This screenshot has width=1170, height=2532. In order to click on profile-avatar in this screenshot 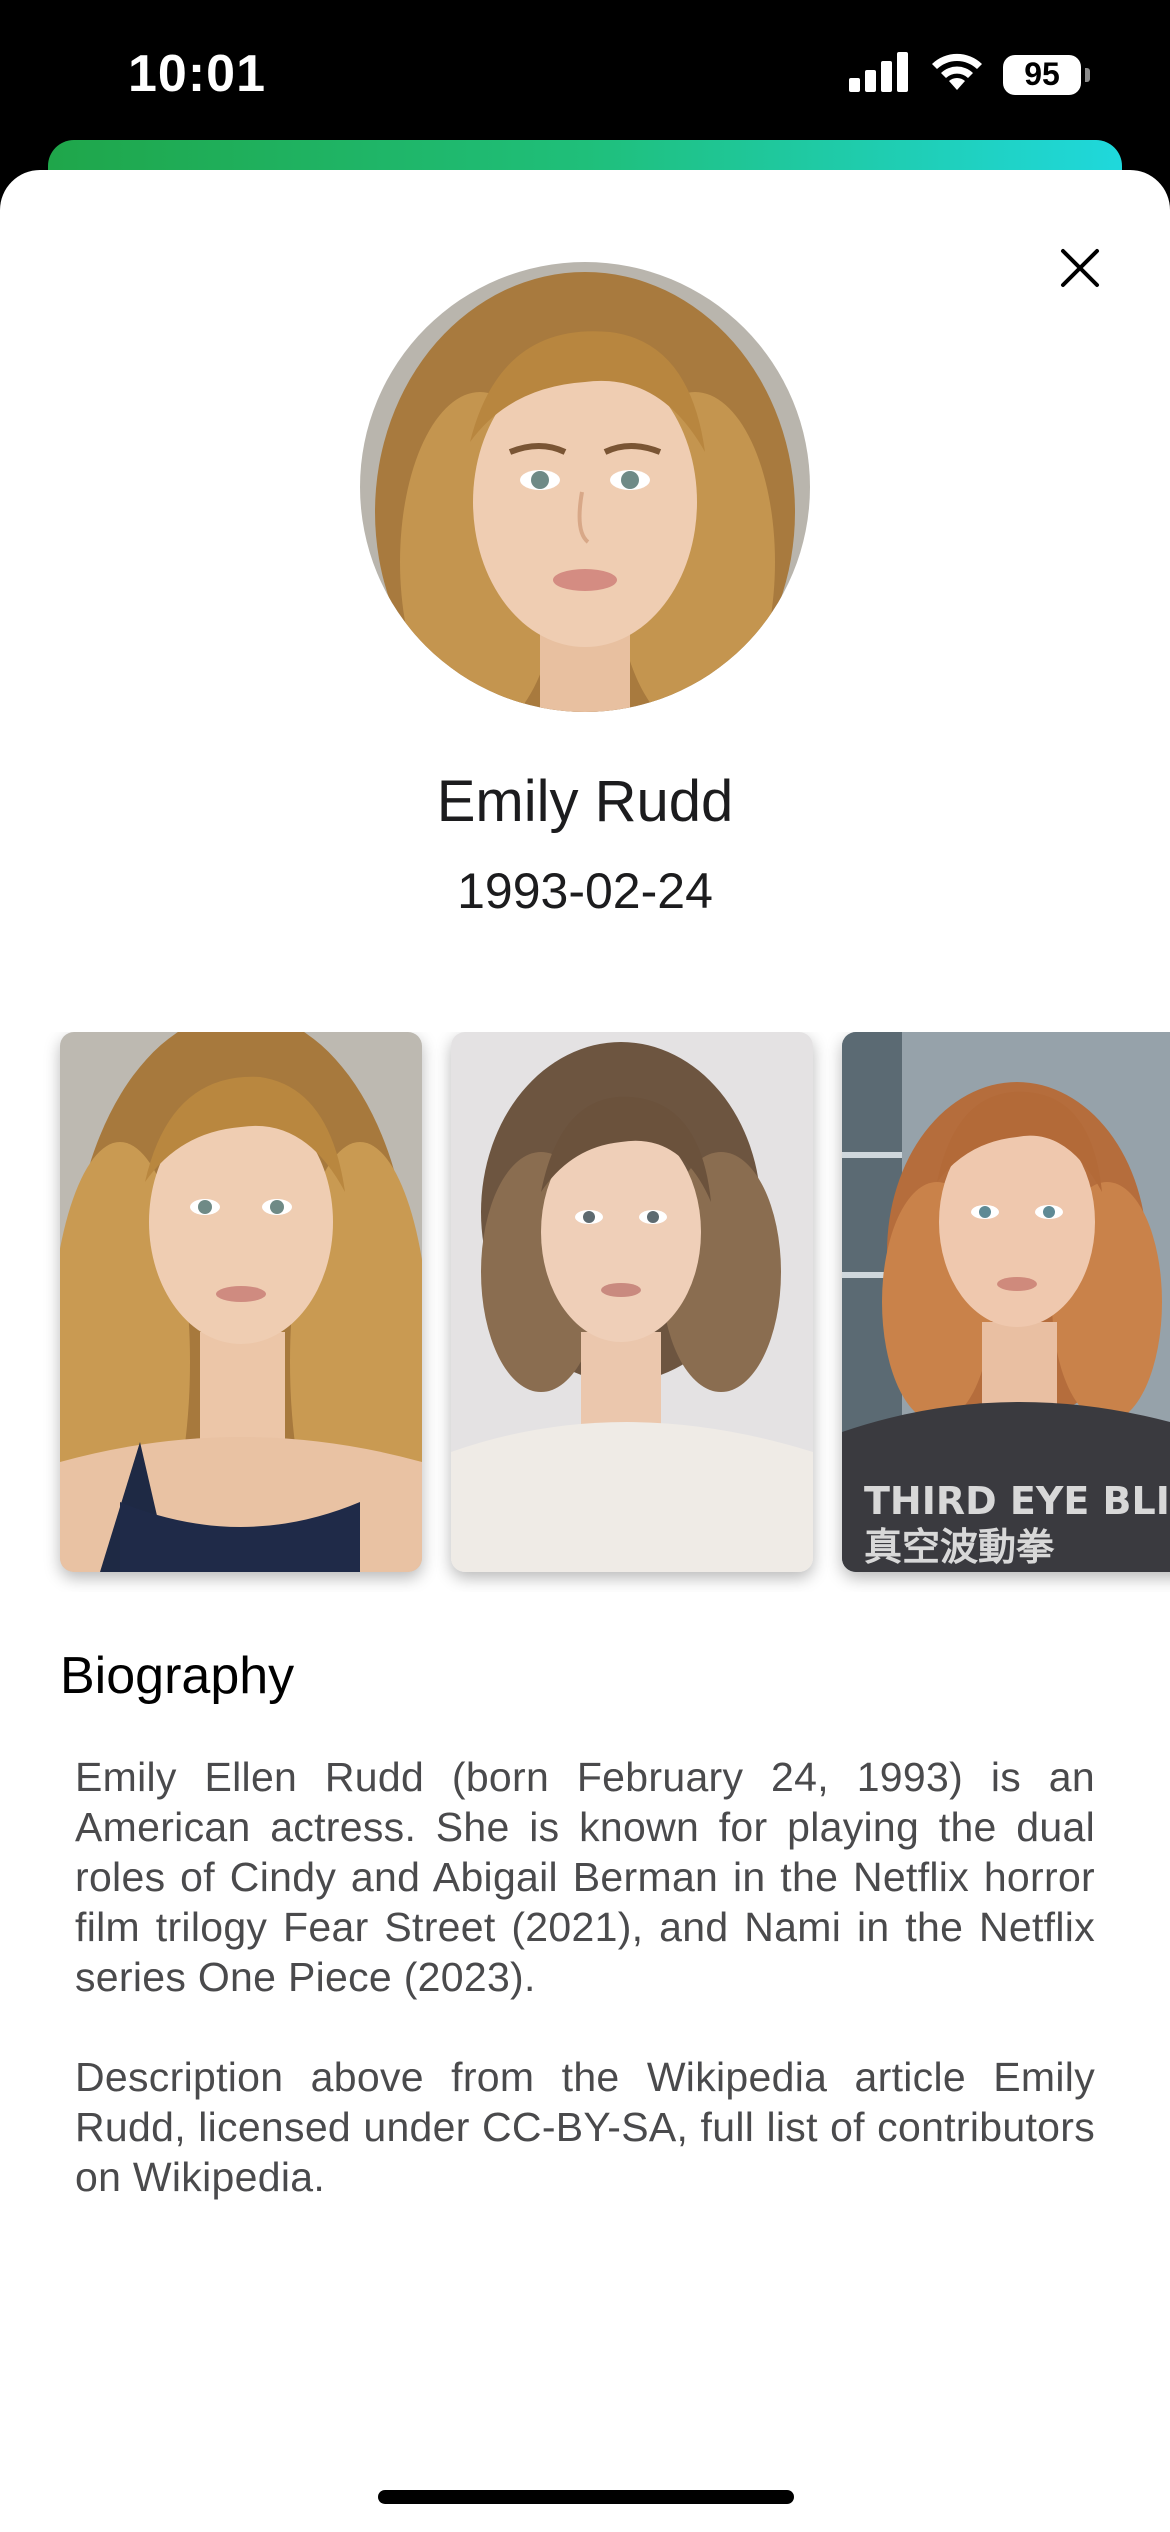, I will do `click(585, 487)`.